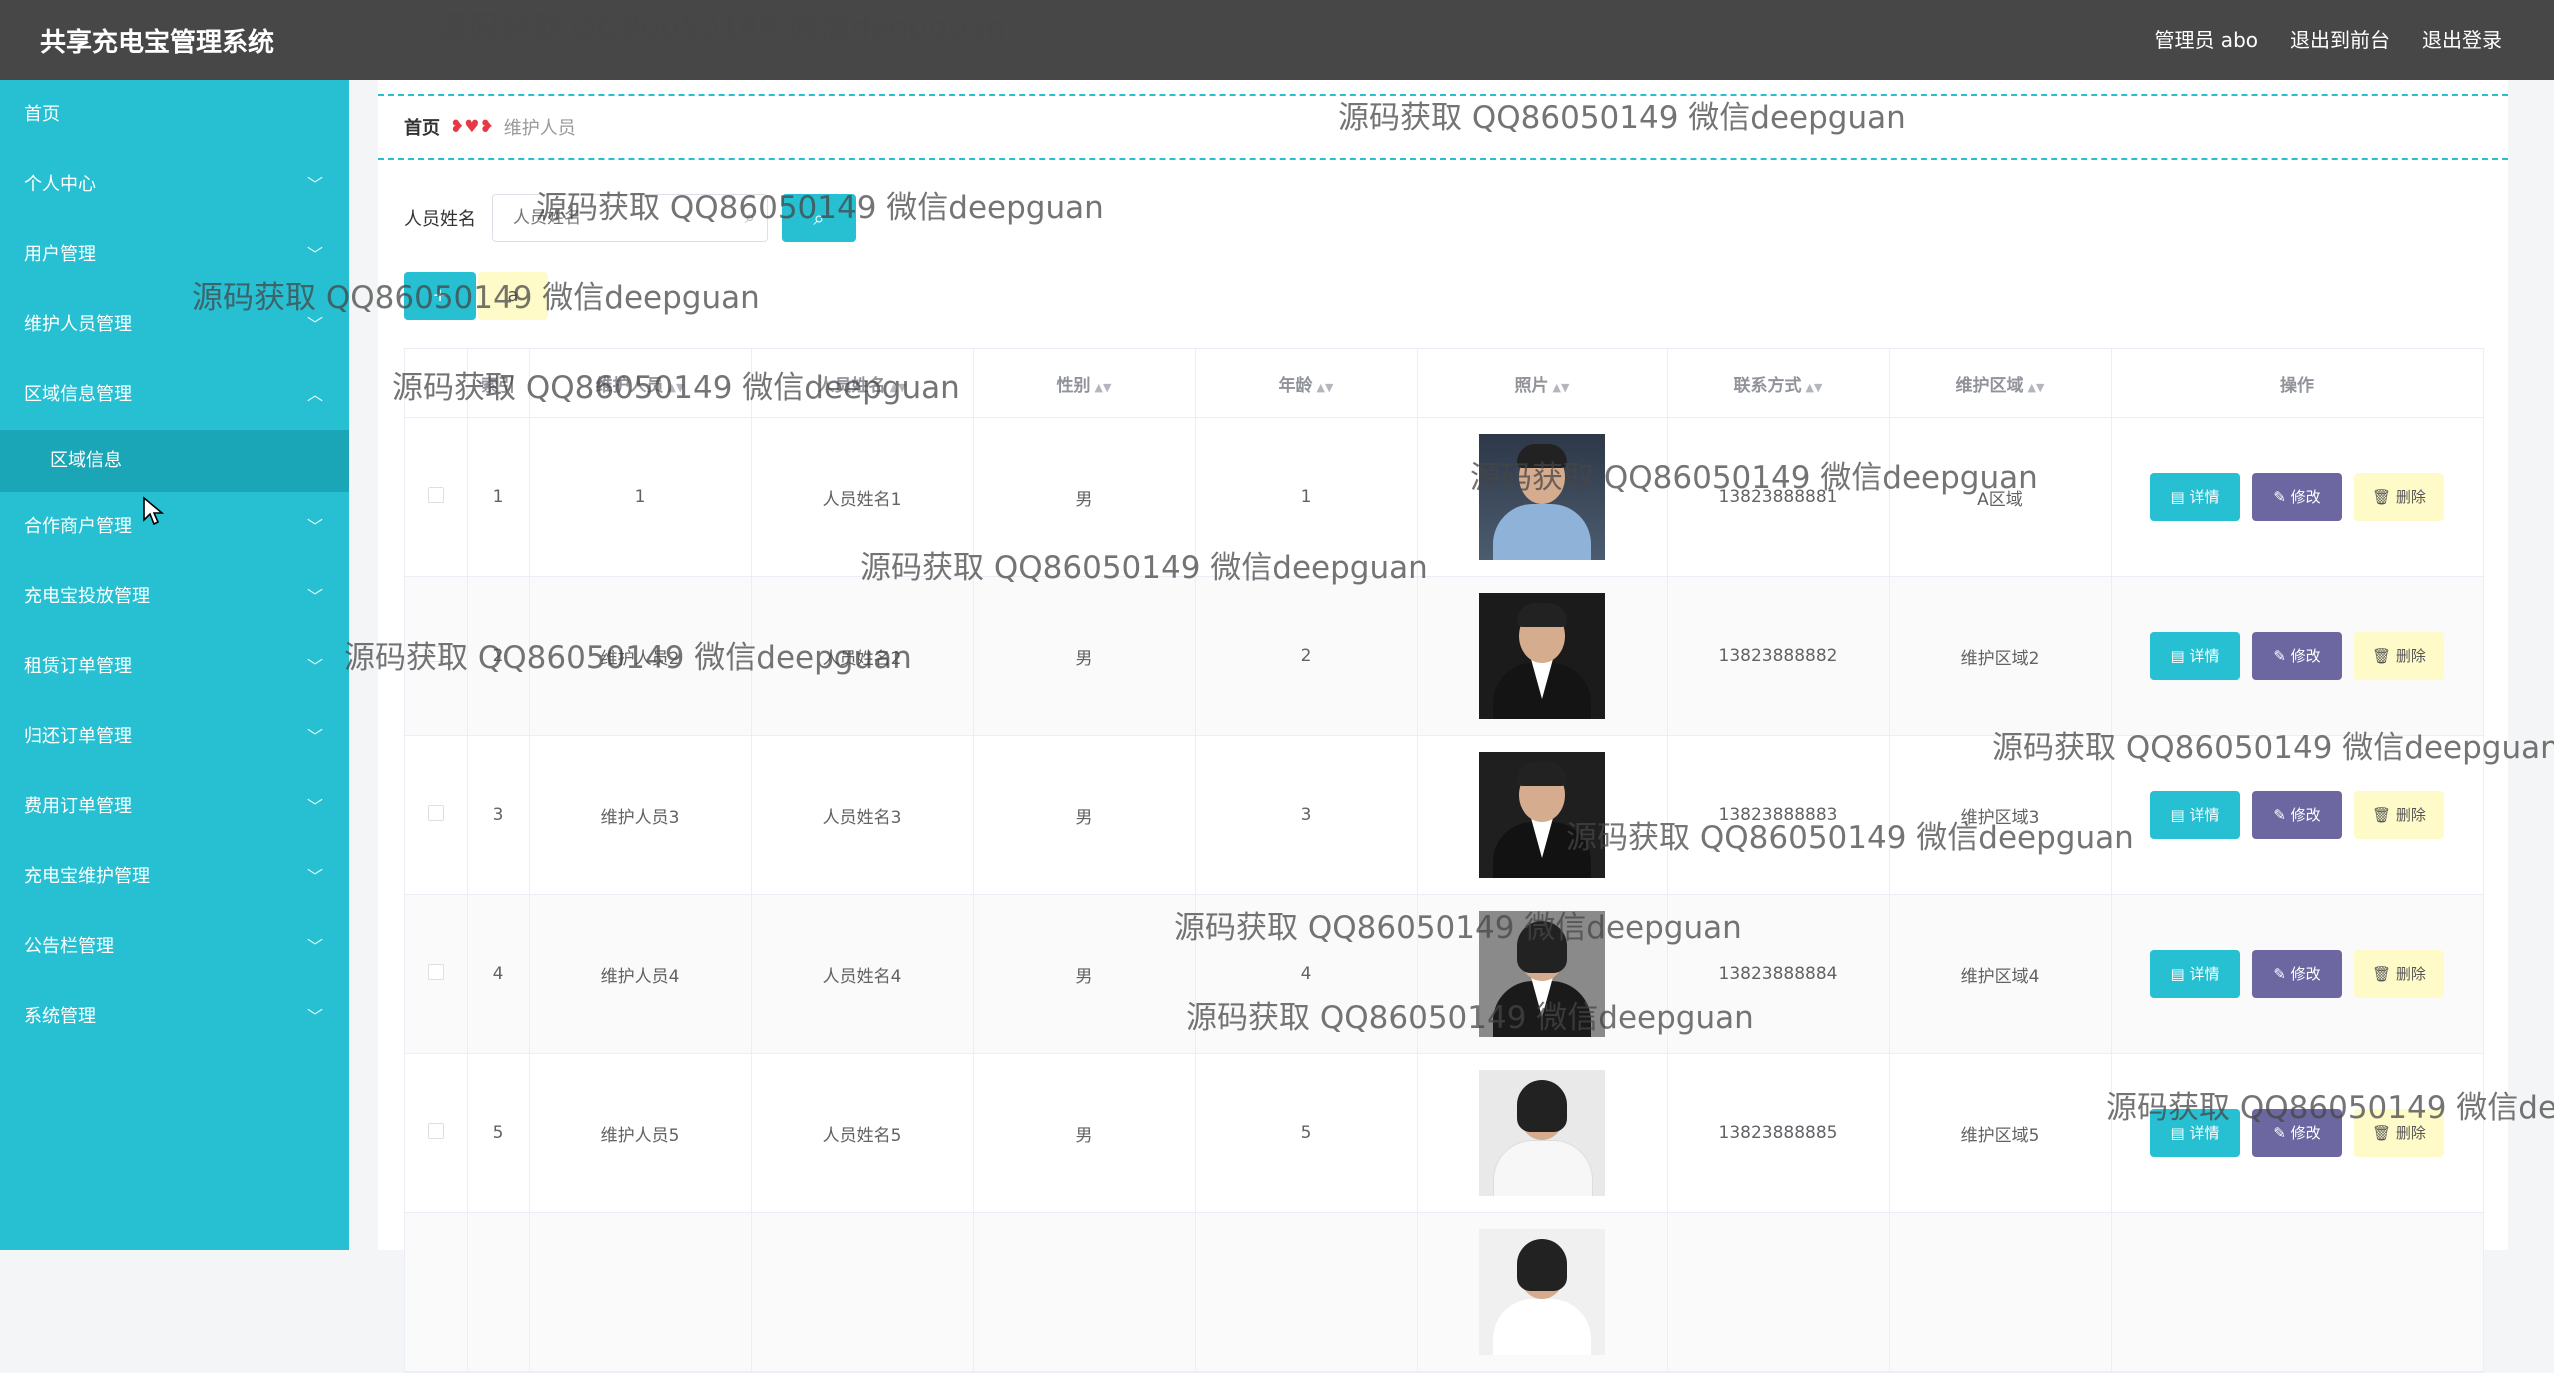 Image resolution: width=2554 pixels, height=1373 pixels. I want to click on sidebar-item-fee-orders: 费用订单管理 ﹀, so click(174, 807).